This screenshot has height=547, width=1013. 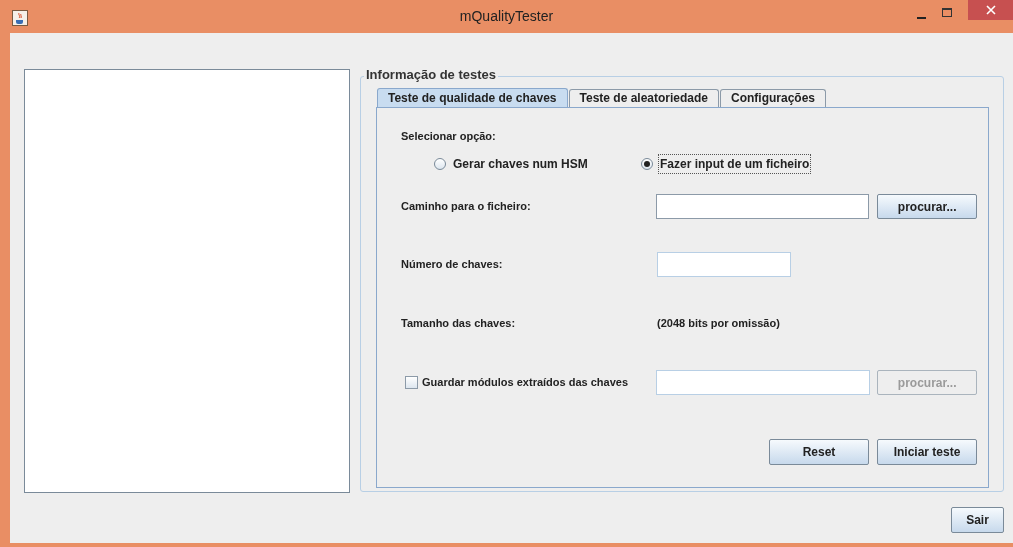 I want to click on tab: Teste de qualidade de chaves, so click(x=472, y=97).